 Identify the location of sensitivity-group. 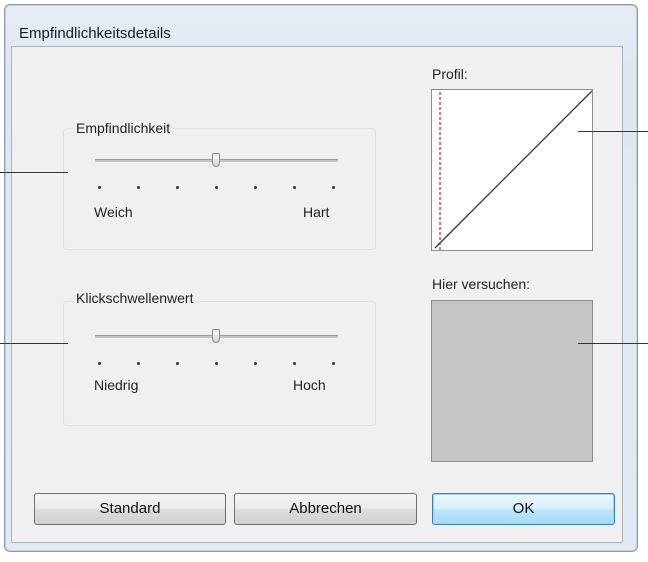
(219, 189).